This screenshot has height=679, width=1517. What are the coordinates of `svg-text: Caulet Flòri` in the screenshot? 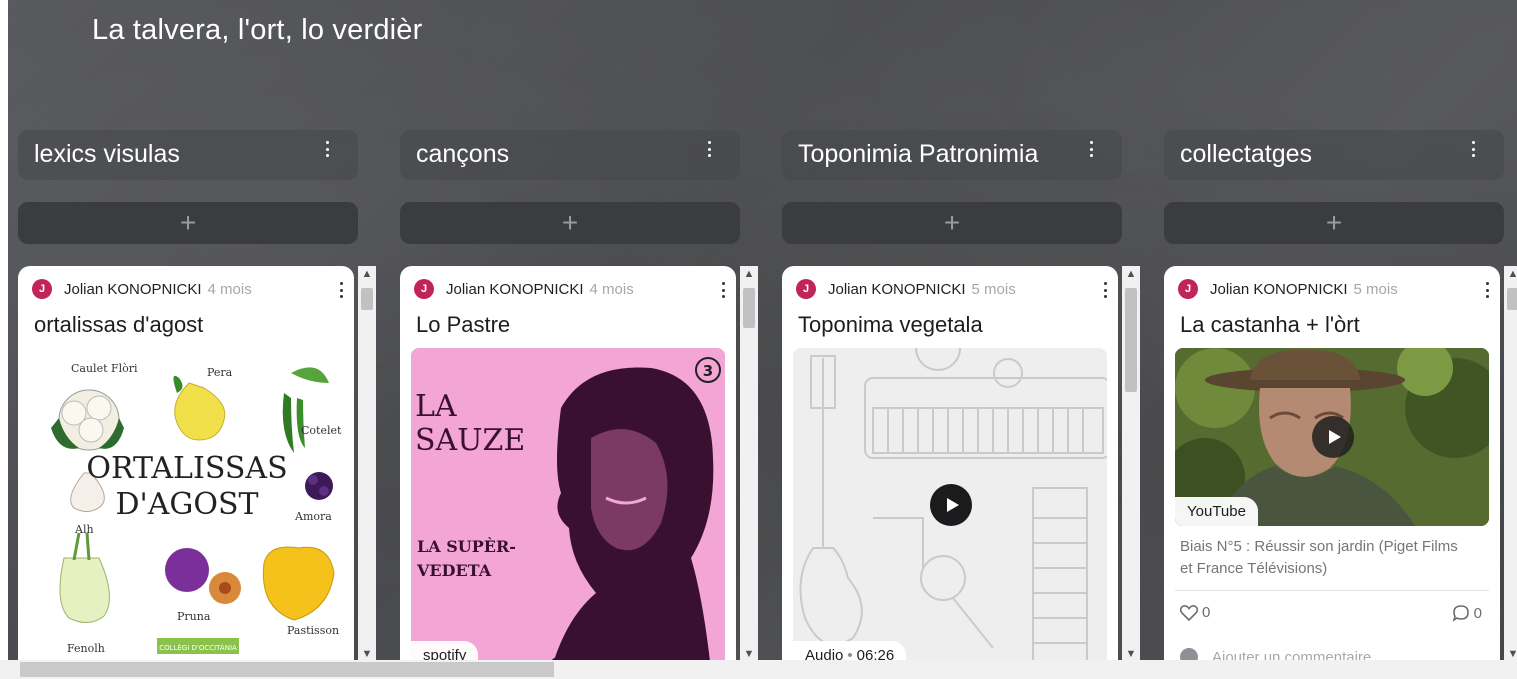 It's located at (104, 368).